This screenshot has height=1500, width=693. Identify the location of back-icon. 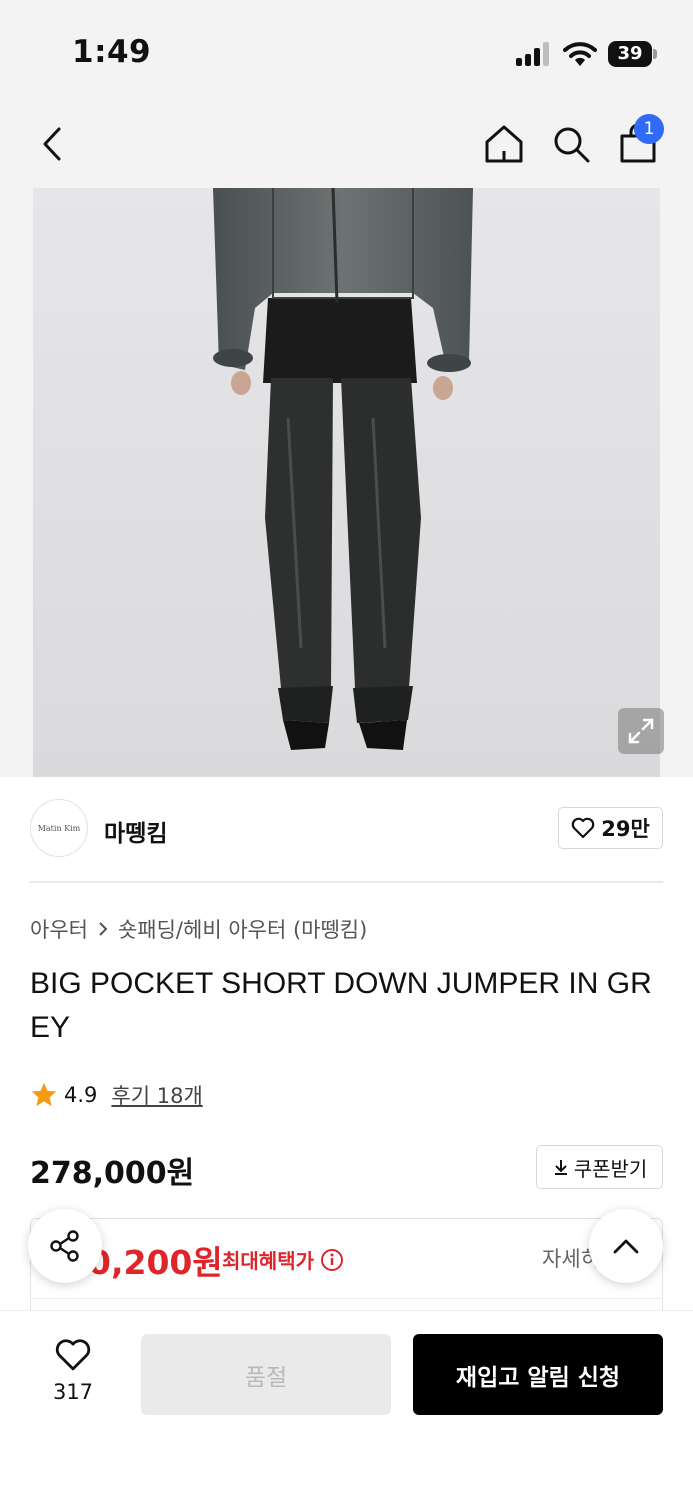
(52, 144).